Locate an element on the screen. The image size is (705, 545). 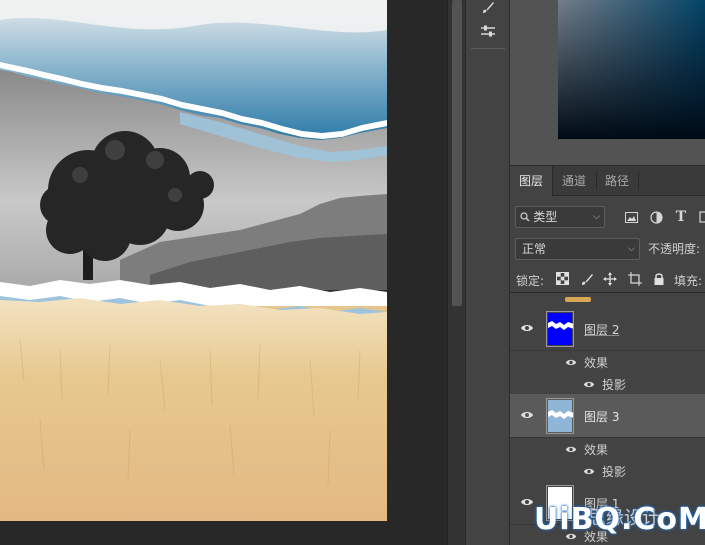
image-icon is located at coordinates (631, 217).